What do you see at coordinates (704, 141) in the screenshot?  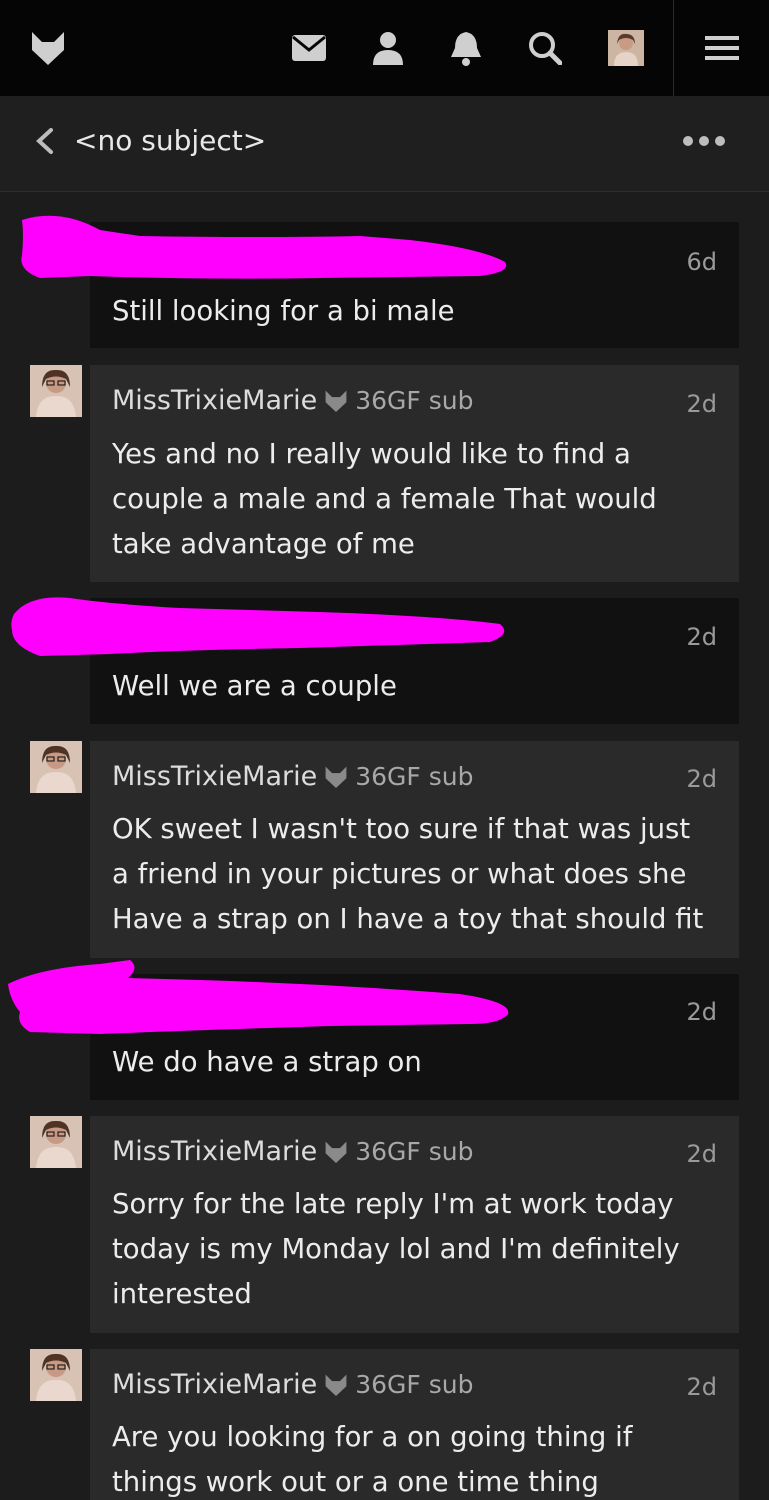 I see `more-options-button` at bounding box center [704, 141].